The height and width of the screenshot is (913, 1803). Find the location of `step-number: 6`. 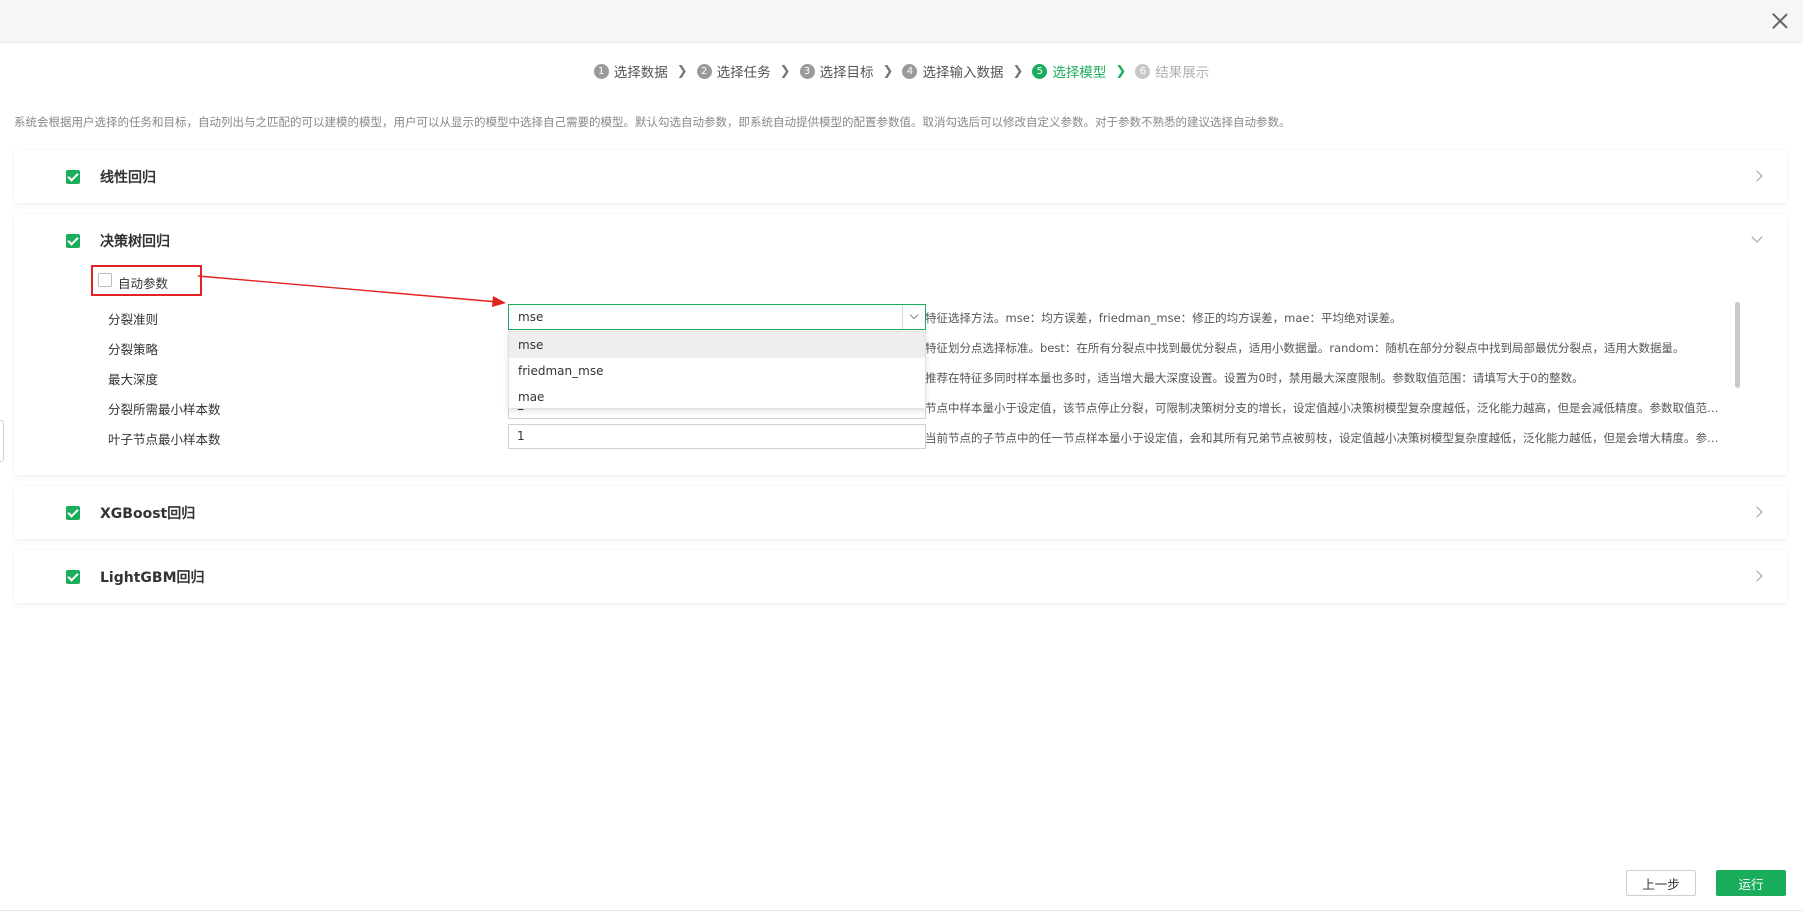

step-number: 6 is located at coordinates (1143, 71).